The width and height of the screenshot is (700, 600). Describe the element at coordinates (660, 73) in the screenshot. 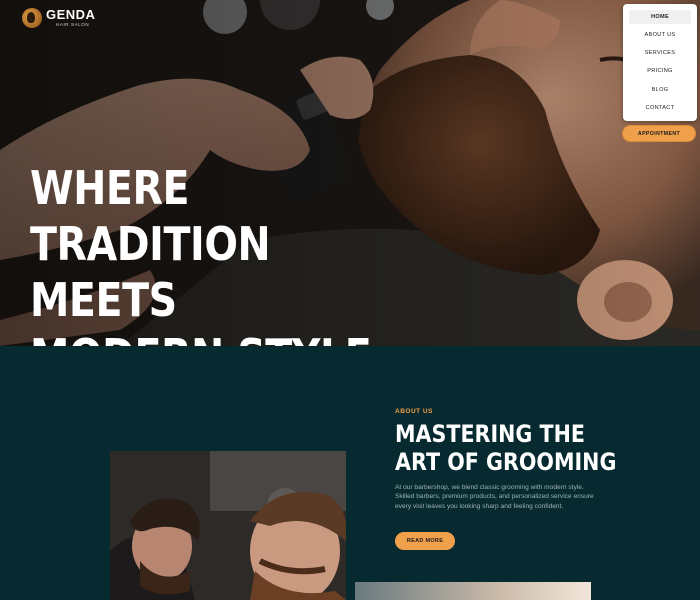

I see `nav-item-pricing: PRICING` at that location.